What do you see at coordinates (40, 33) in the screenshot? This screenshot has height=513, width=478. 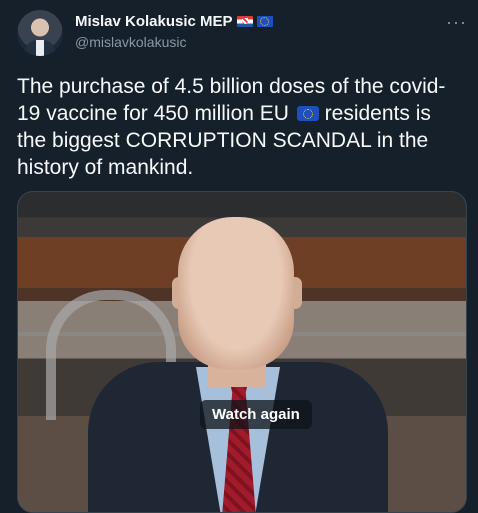 I see `avatar` at bounding box center [40, 33].